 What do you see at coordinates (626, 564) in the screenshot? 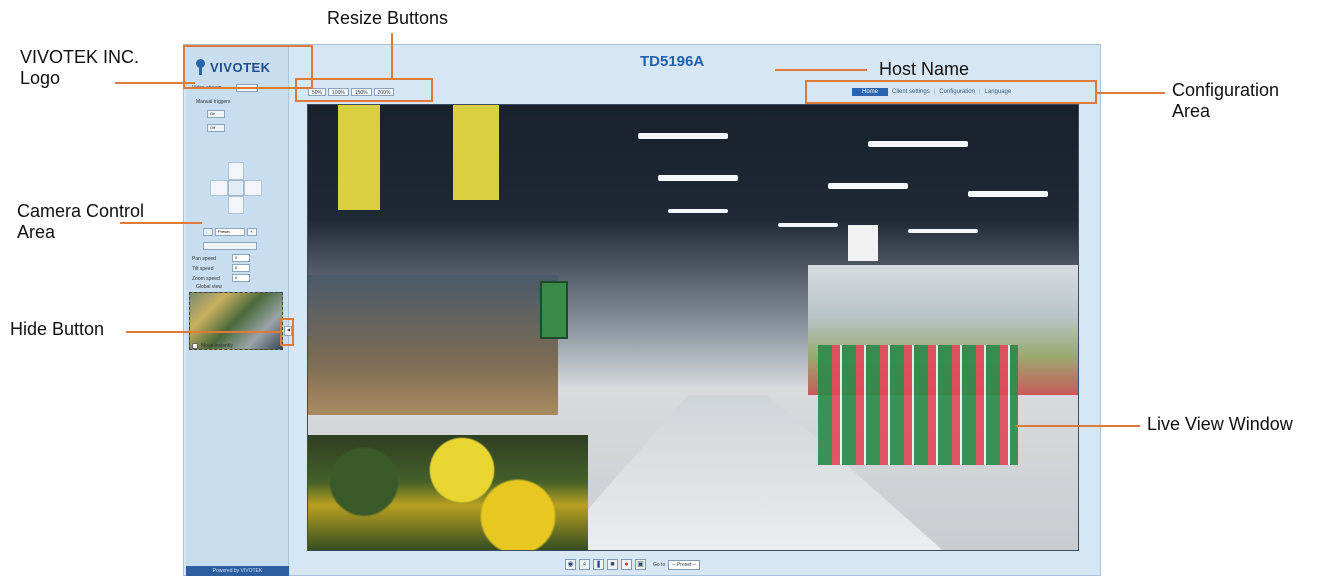
I see `record-icon: ●` at bounding box center [626, 564].